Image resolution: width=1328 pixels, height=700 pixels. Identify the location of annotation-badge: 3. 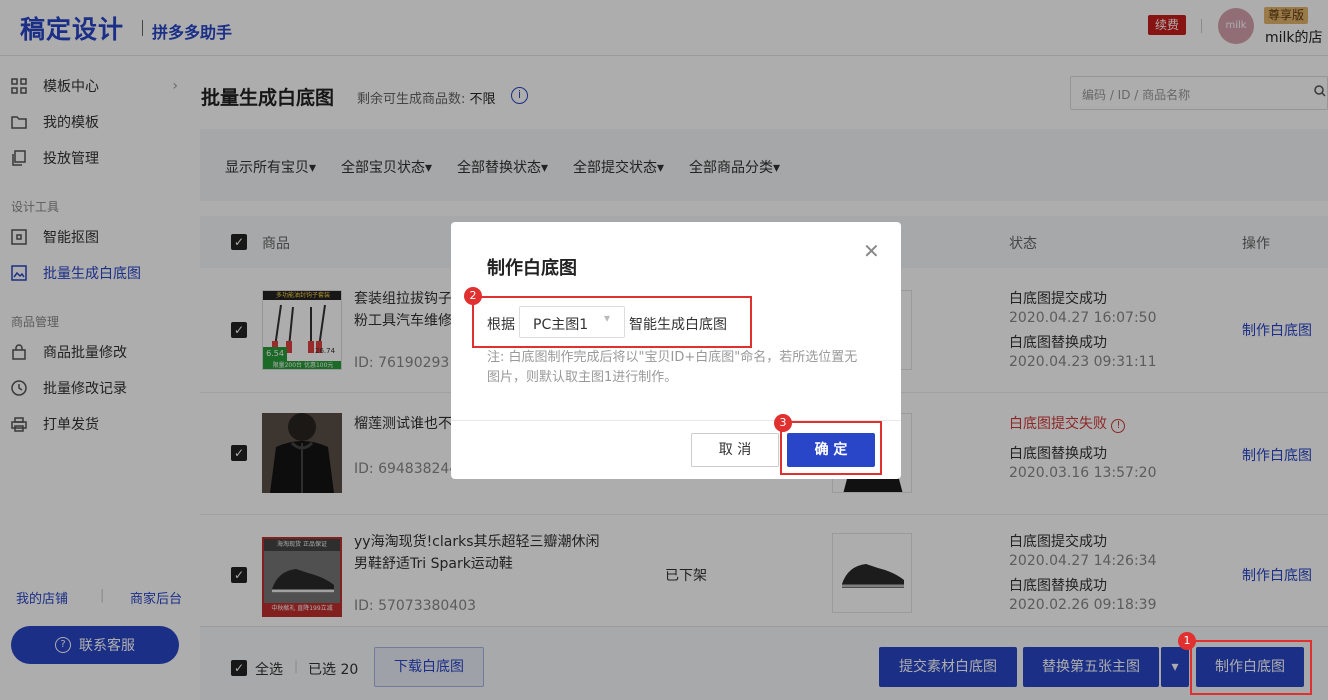
(783, 423).